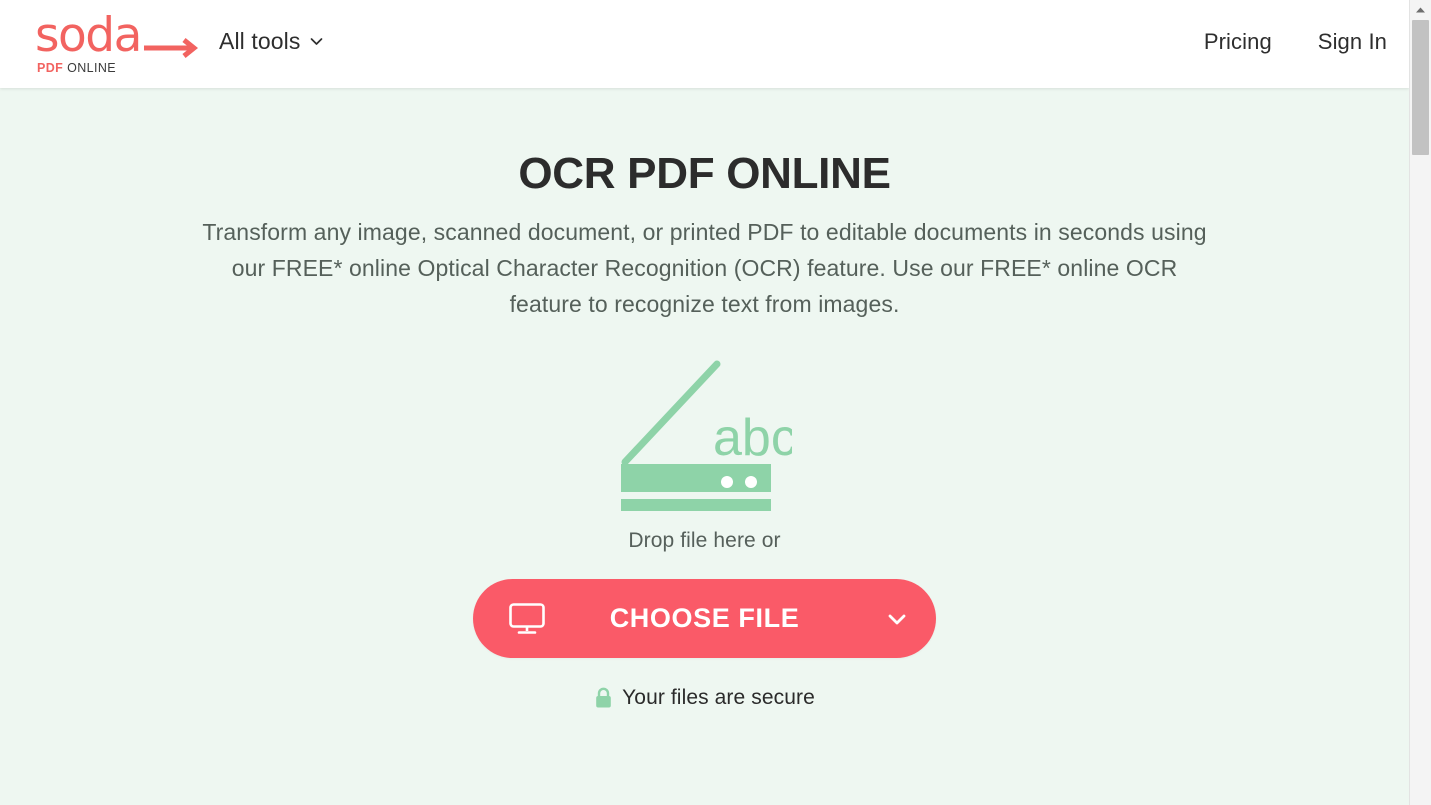 The image size is (1431, 805). I want to click on scanner-icon: abc, so click(707, 434).